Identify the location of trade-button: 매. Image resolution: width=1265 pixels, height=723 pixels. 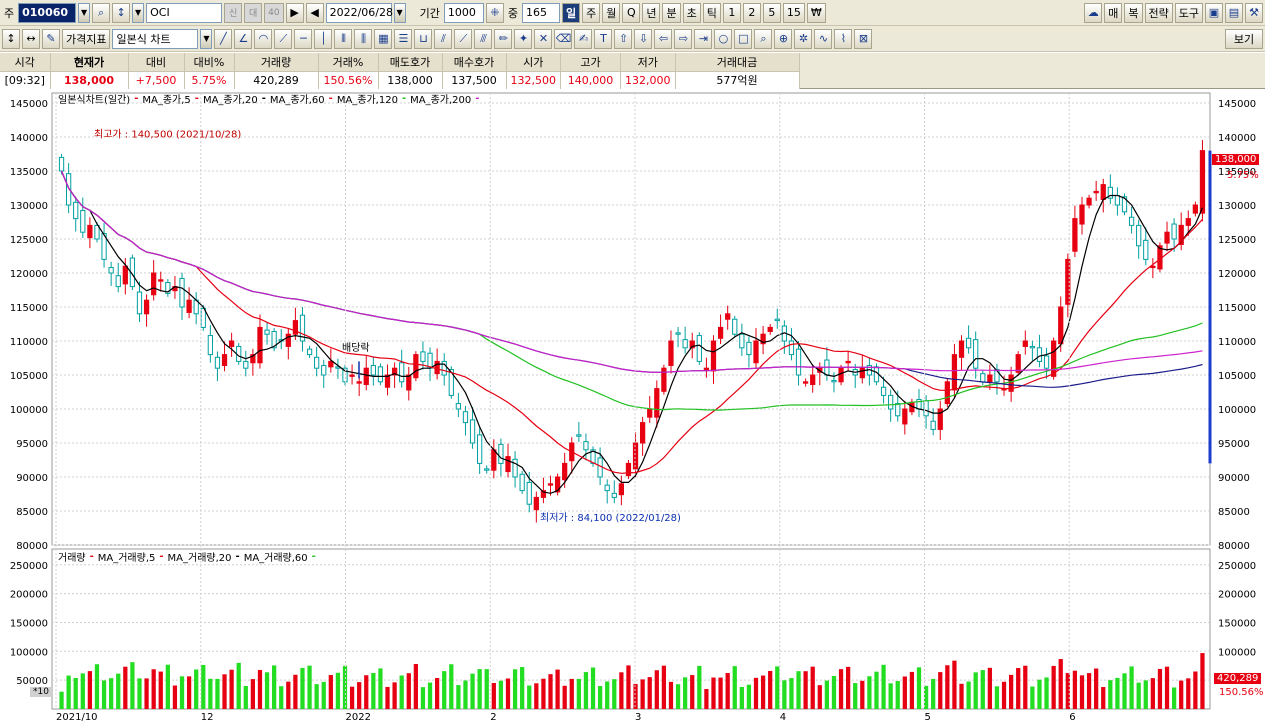
(1113, 12).